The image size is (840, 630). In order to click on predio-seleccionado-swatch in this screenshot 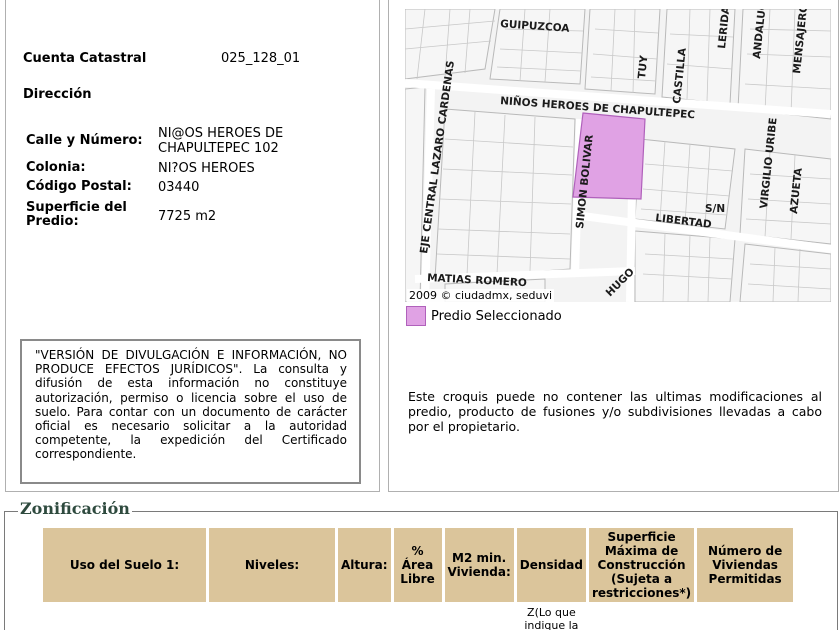, I will do `click(416, 316)`.